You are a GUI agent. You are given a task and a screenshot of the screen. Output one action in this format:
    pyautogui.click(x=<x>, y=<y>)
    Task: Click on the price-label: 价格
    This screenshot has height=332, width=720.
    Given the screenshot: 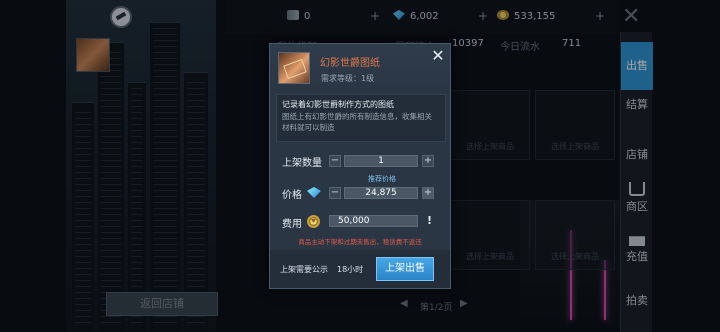 What is the action you would take?
    pyautogui.click(x=292, y=195)
    